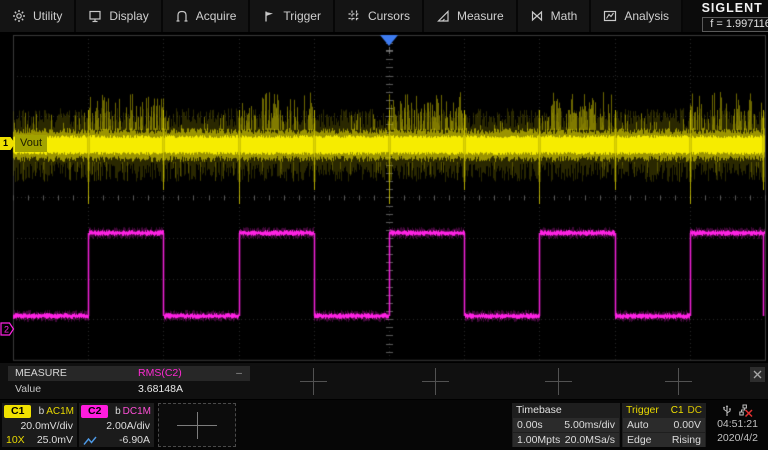 This screenshot has height=450, width=768. What do you see at coordinates (647, 16) in the screenshot?
I see `menu-item-label: Analysis` at bounding box center [647, 16].